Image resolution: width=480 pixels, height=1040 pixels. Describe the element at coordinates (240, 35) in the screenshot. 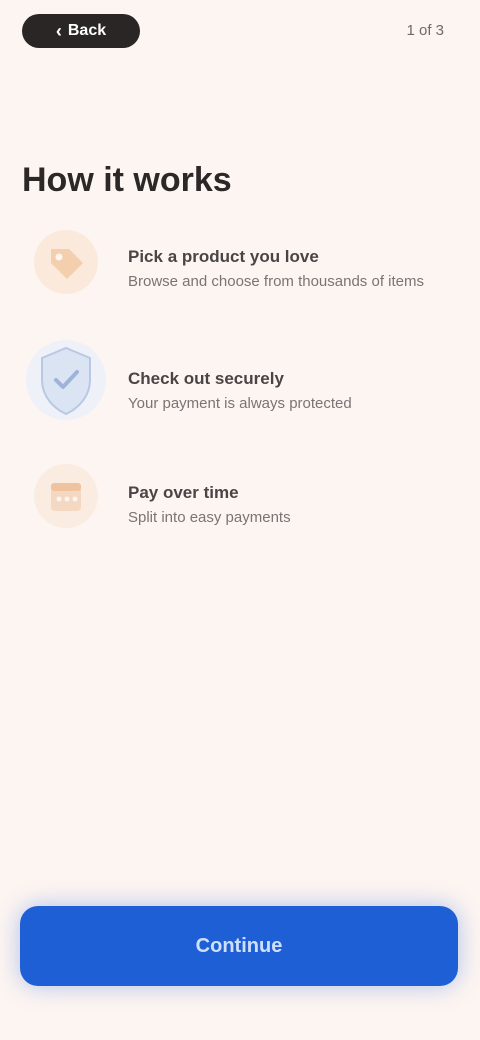

I see `top-bar: ‹ Back 1 of 3` at that location.